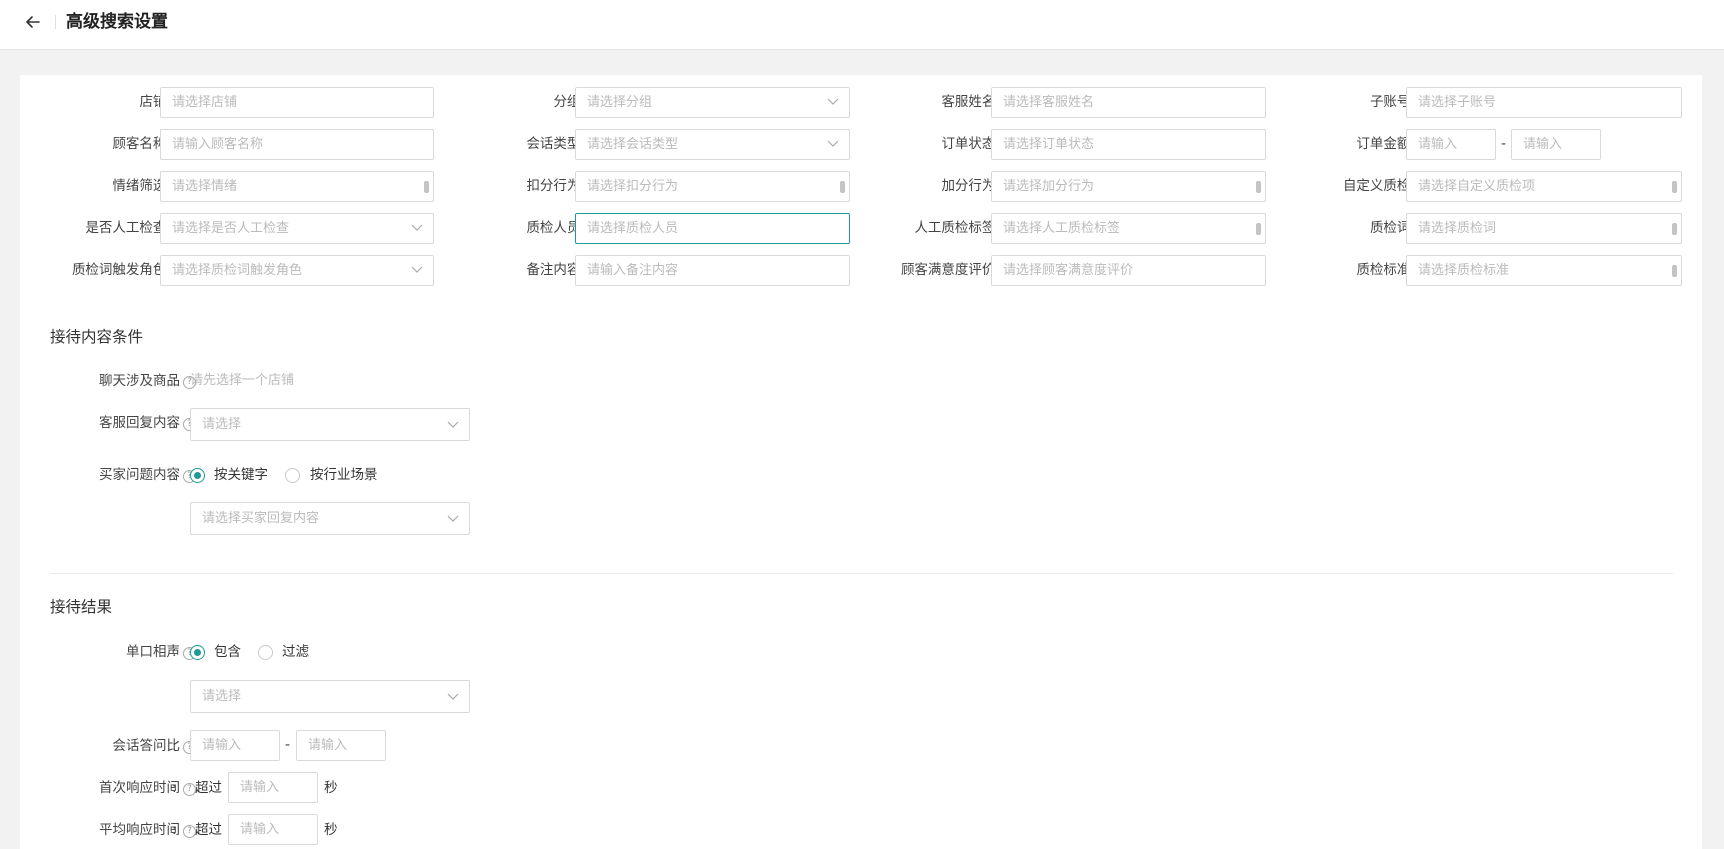 Image resolution: width=1724 pixels, height=849 pixels. I want to click on custom-qc-placeholder: 请选择自定义质检项, so click(1477, 186).